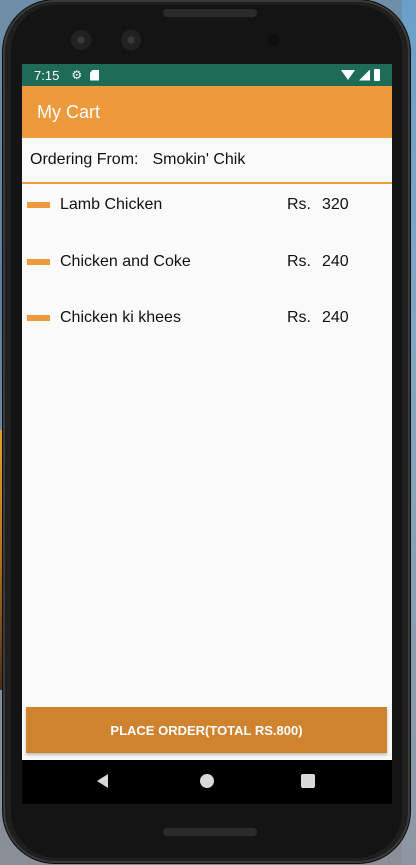 This screenshot has width=416, height=865. Describe the element at coordinates (207, 112) in the screenshot. I see `app-bar: My Cart` at that location.